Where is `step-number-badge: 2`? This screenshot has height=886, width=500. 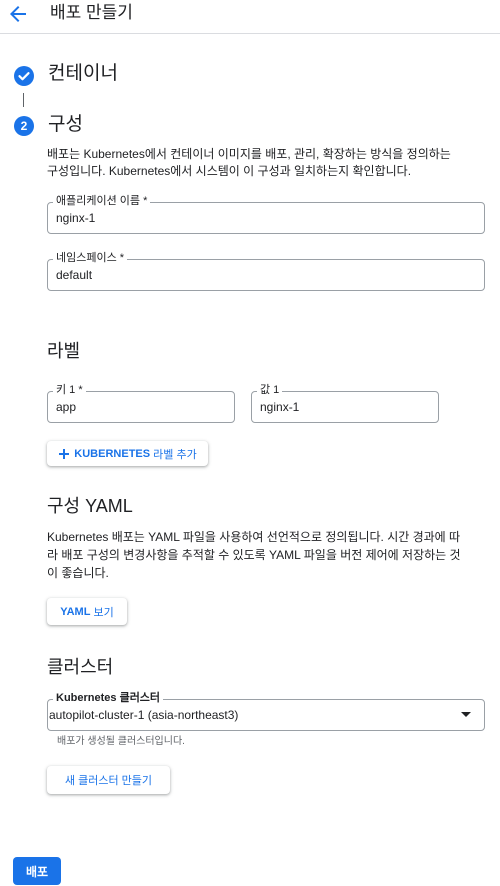 step-number-badge: 2 is located at coordinates (24, 126).